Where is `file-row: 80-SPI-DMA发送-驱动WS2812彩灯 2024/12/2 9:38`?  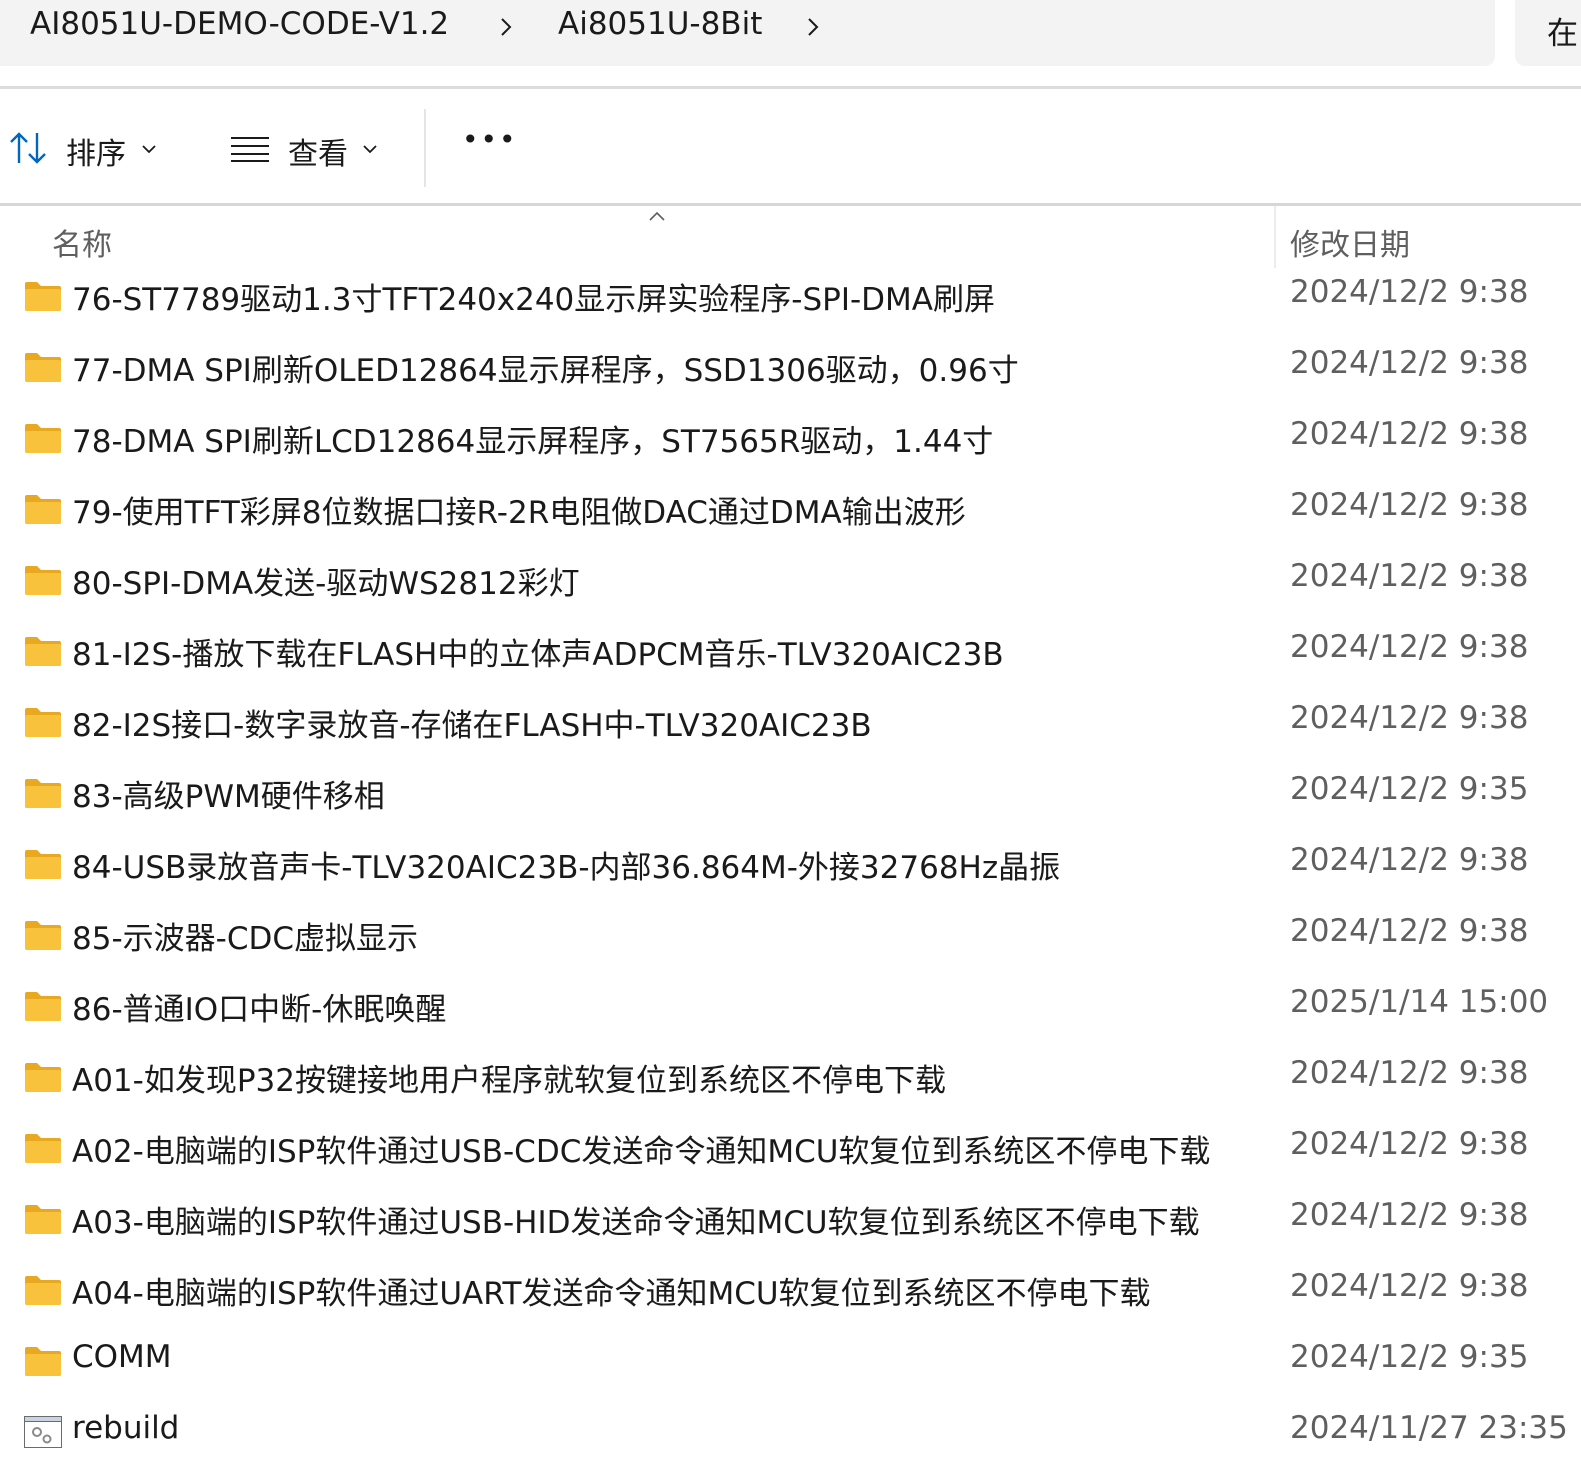 file-row: 80-SPI-DMA发送-驱动WS2812彩灯 2024/12/2 9:38 is located at coordinates (790, 583).